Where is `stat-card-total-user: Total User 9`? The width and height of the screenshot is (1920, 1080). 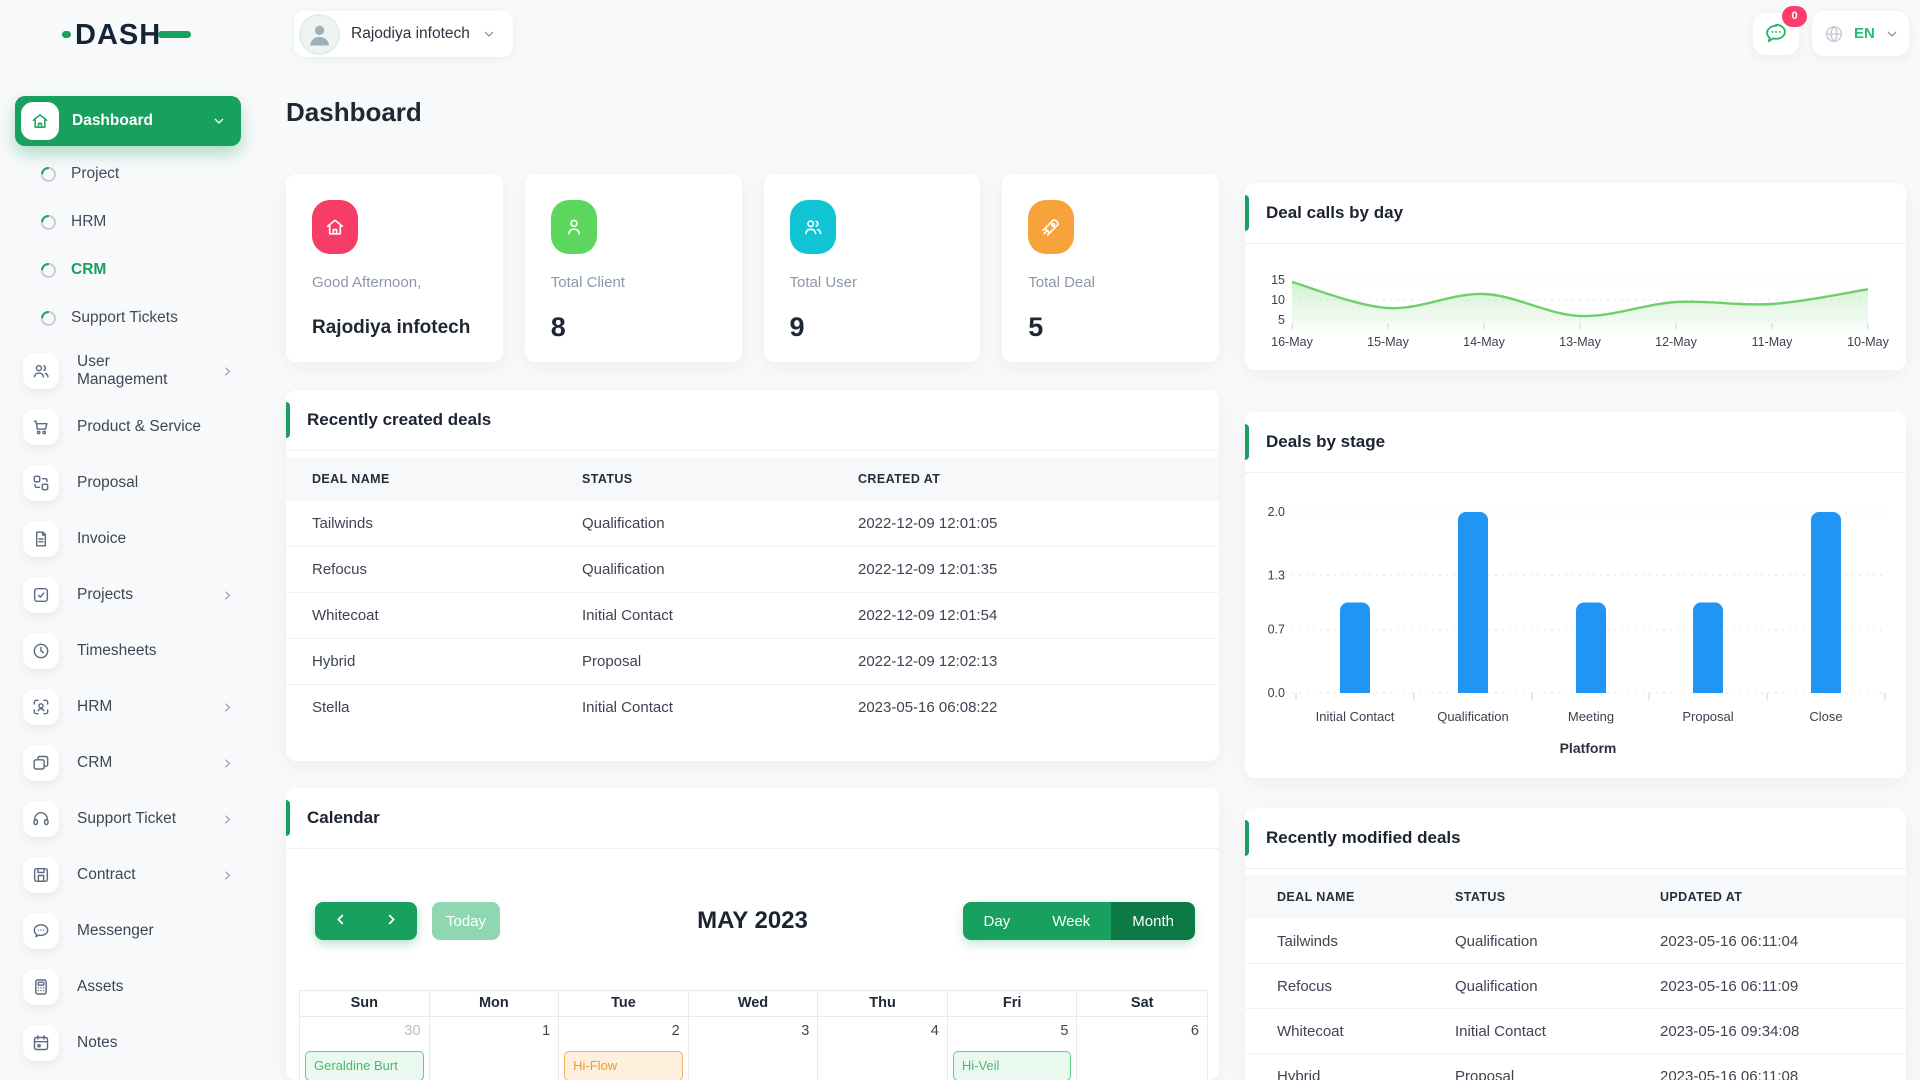
stat-card-total-user: Total User 9 is located at coordinates (872, 268).